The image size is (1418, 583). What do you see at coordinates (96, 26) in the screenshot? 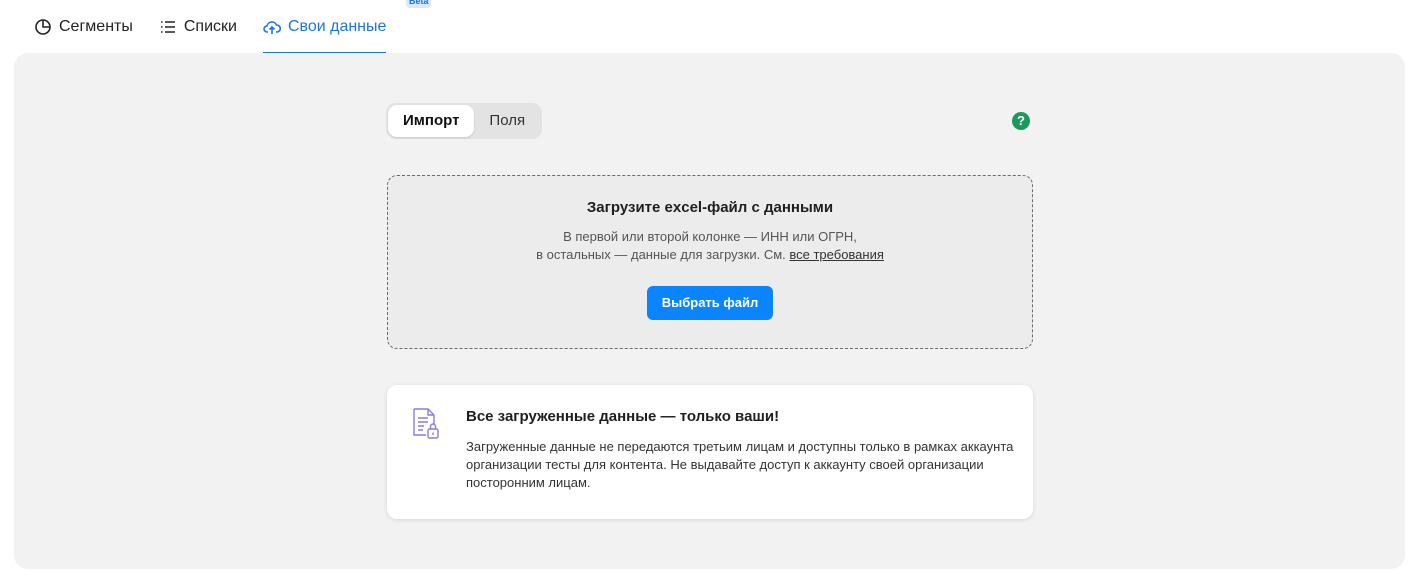
I see `tab-segments-label: Сегменты` at bounding box center [96, 26].